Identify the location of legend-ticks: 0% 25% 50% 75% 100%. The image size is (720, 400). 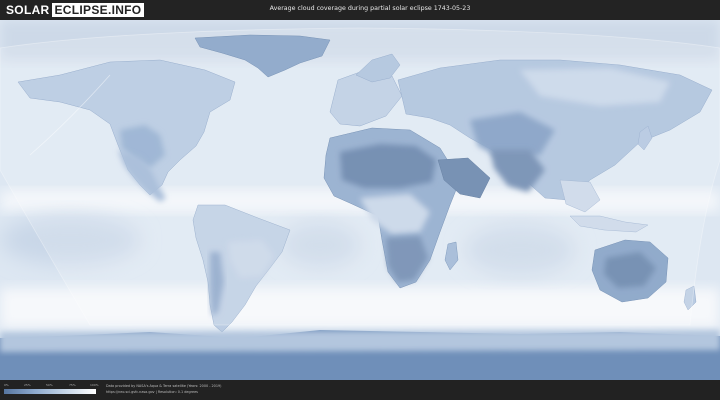
(51, 385).